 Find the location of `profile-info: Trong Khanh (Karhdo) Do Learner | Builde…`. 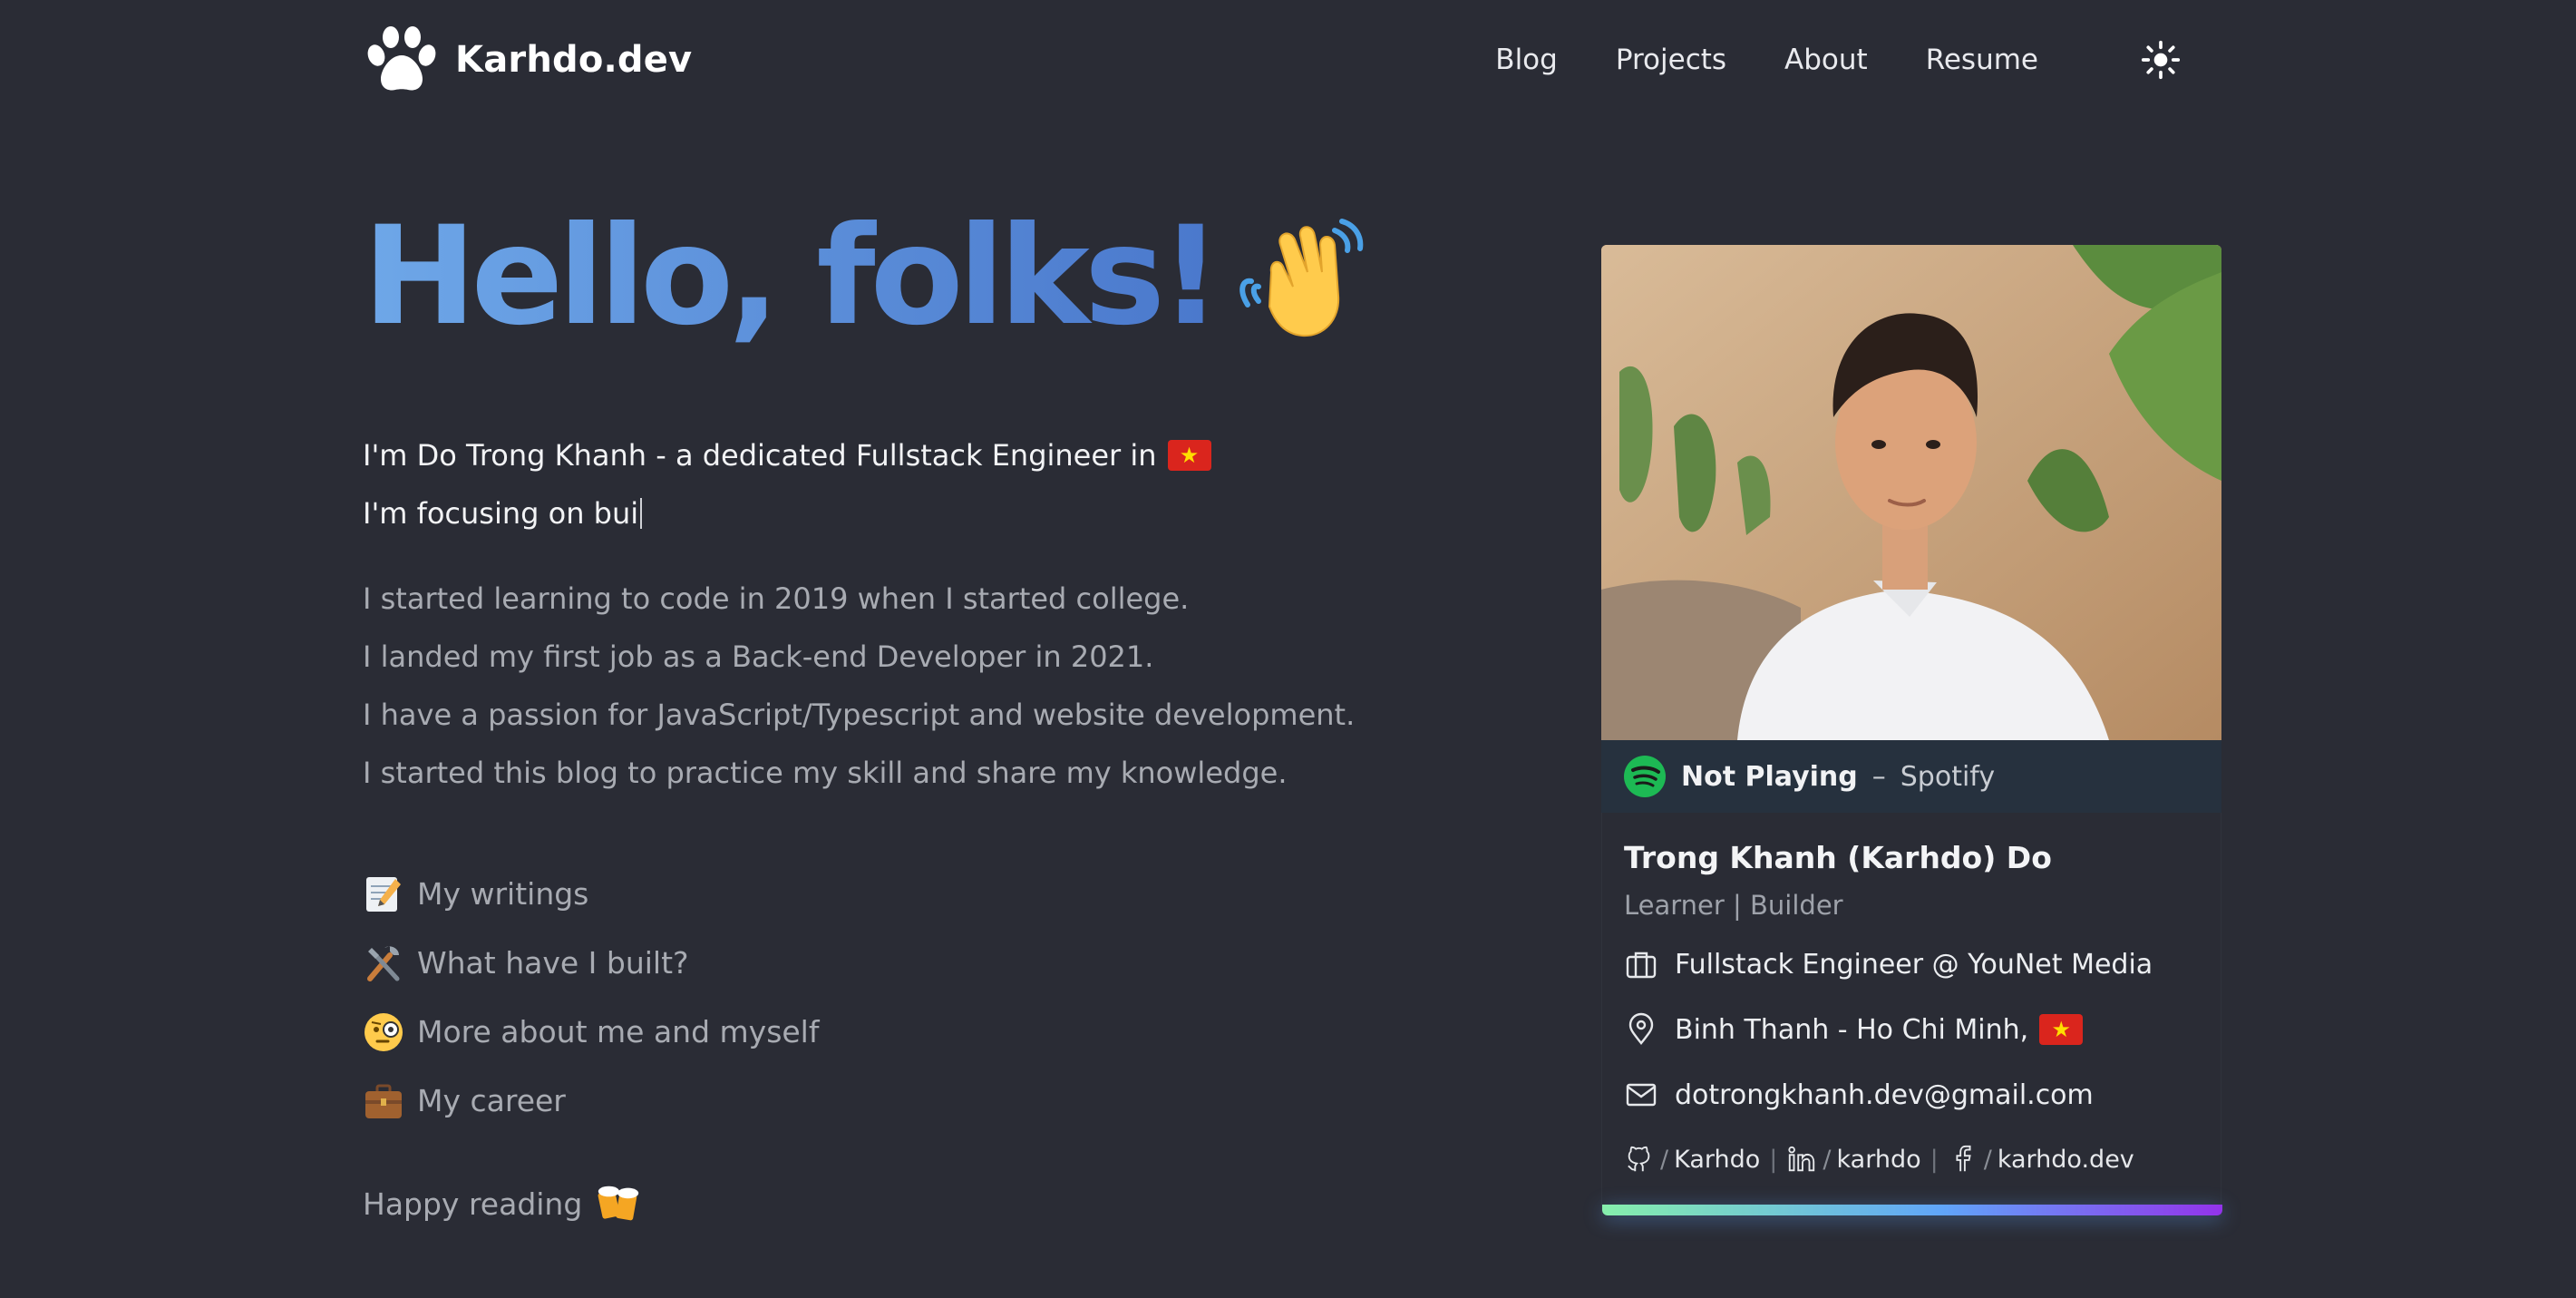

profile-info: Trong Khanh (Karhdo) Do Learner | Builde… is located at coordinates (1911, 1014).